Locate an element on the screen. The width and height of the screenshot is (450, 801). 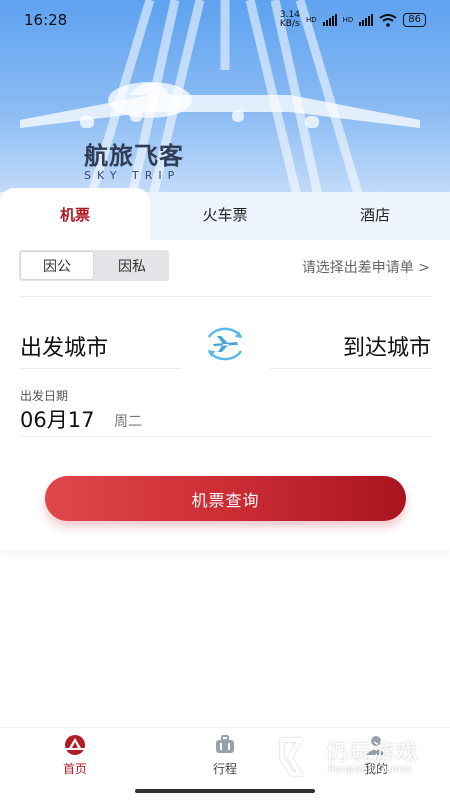
departure-city: 出发城市 is located at coordinates (64, 346).